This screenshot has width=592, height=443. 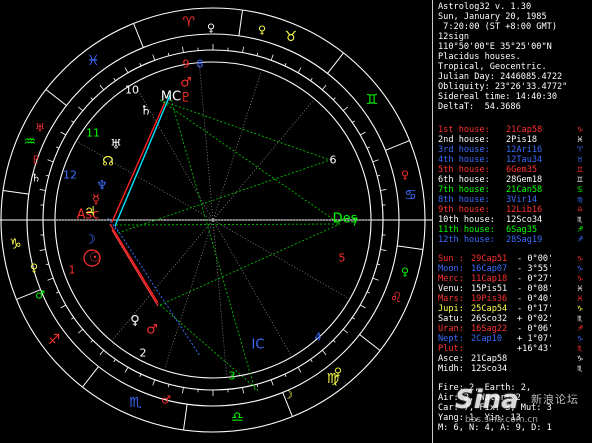 I want to click on house-label: 10th house:, so click(x=466, y=220).